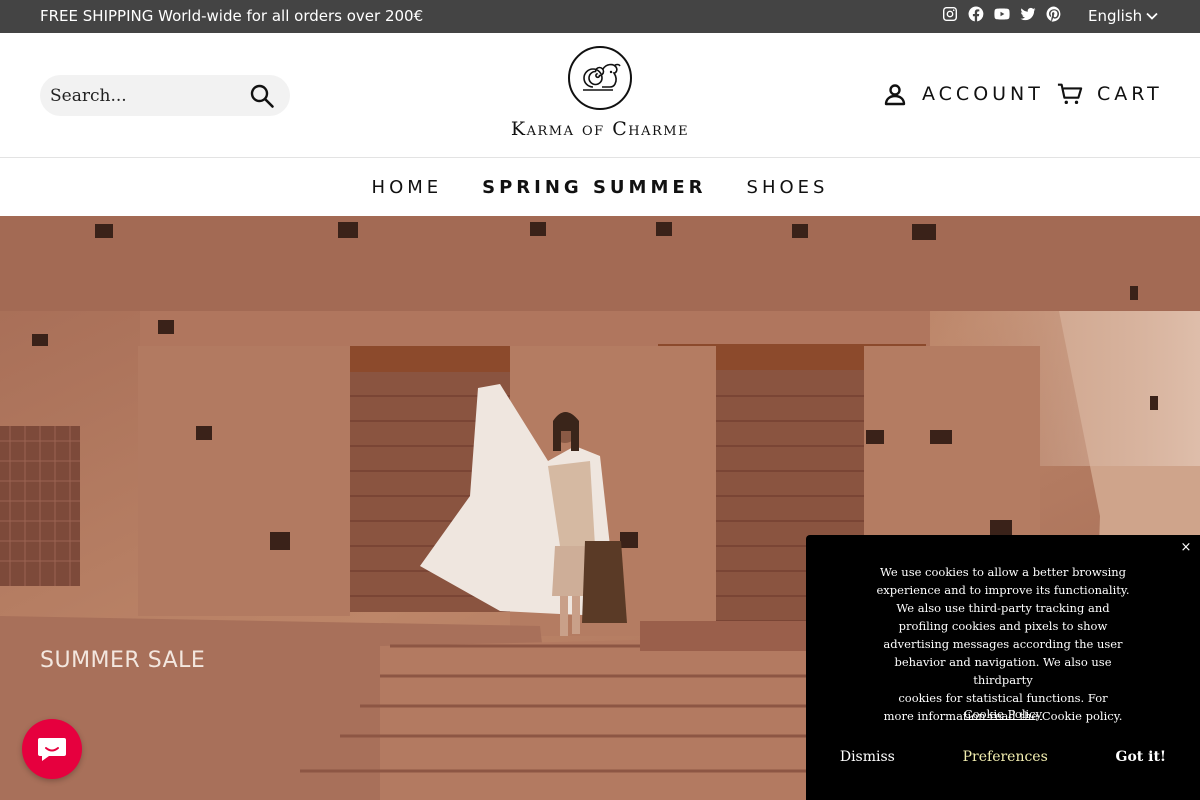 The width and height of the screenshot is (1200, 800). What do you see at coordinates (594, 187) in the screenshot?
I see `nav-item-spring-summer: SPRING SUMMER` at bounding box center [594, 187].